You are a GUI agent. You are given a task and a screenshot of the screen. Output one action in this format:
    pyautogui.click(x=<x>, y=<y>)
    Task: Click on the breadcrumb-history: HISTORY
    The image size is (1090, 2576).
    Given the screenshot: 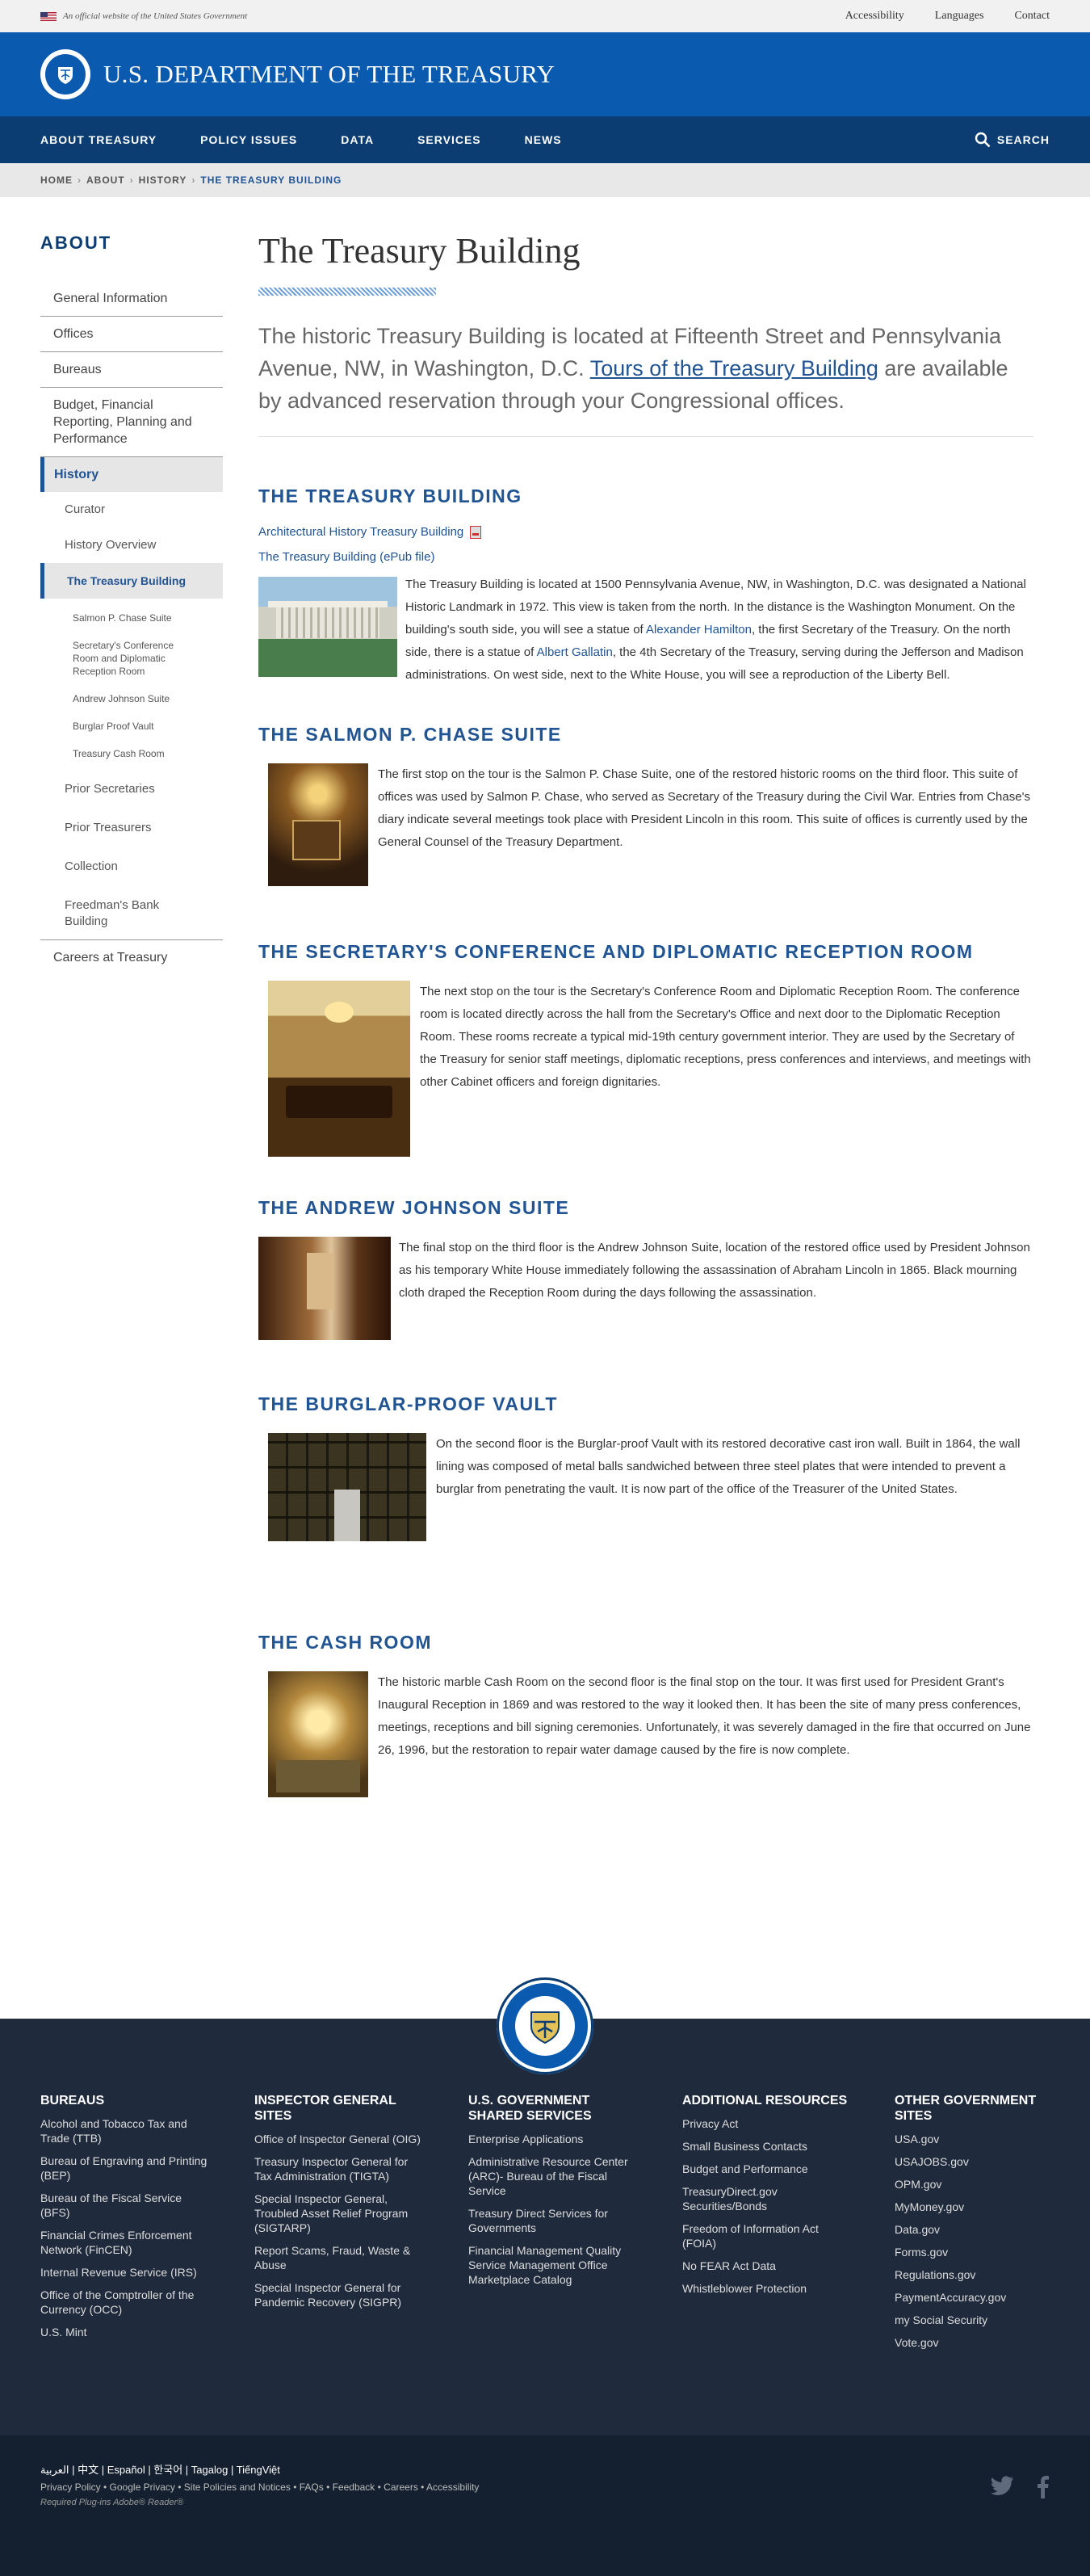 What is the action you would take?
    pyautogui.click(x=163, y=180)
    